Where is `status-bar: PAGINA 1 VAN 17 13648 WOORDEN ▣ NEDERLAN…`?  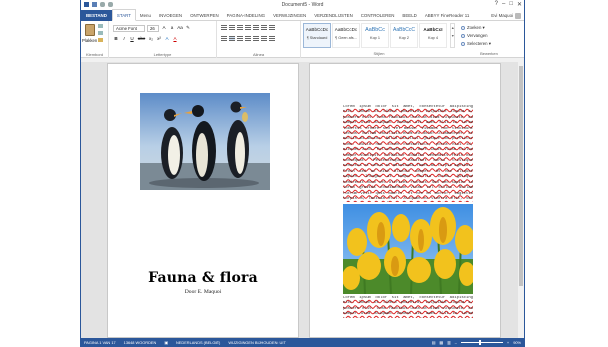
status-bar: PAGINA 1 VAN 17 13648 WOORDEN ▣ NEDERLAN… is located at coordinates (302, 342).